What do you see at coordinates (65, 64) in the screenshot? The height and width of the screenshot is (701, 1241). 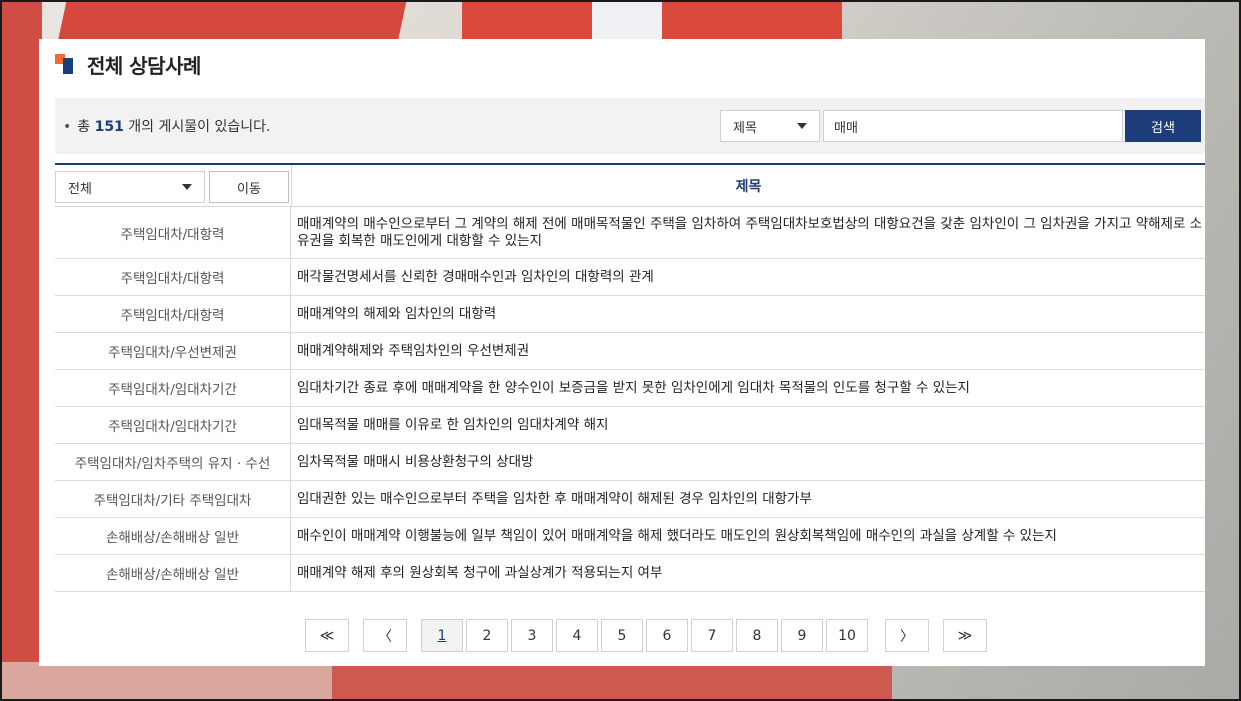 I see `title-bullet-icon` at bounding box center [65, 64].